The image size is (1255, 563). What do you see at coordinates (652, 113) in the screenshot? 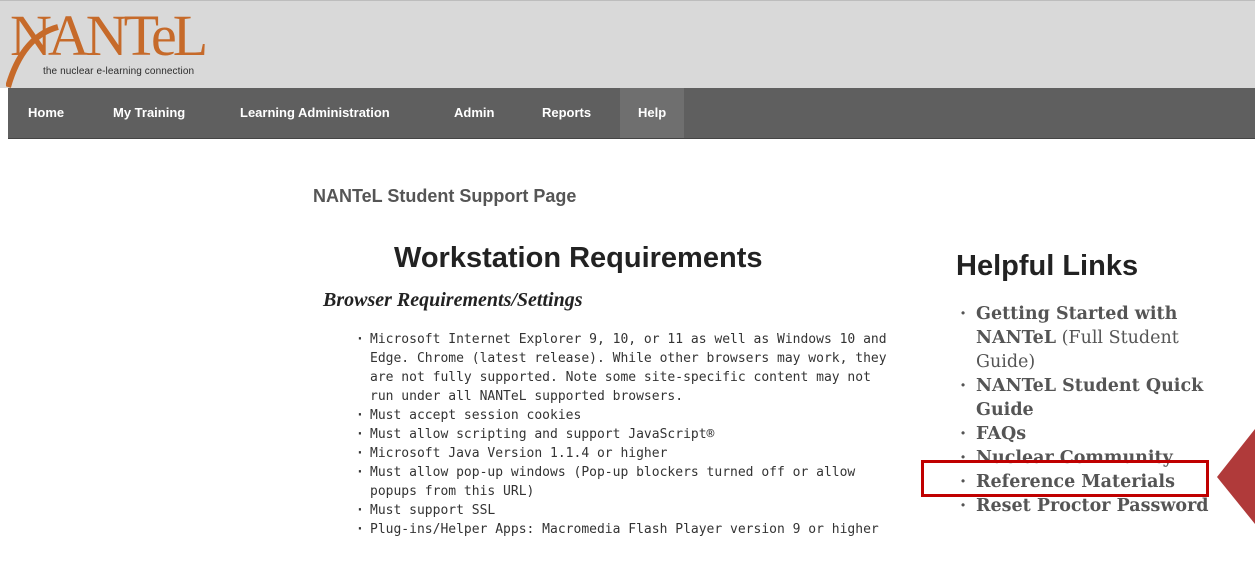
I see `nav-help: Help` at bounding box center [652, 113].